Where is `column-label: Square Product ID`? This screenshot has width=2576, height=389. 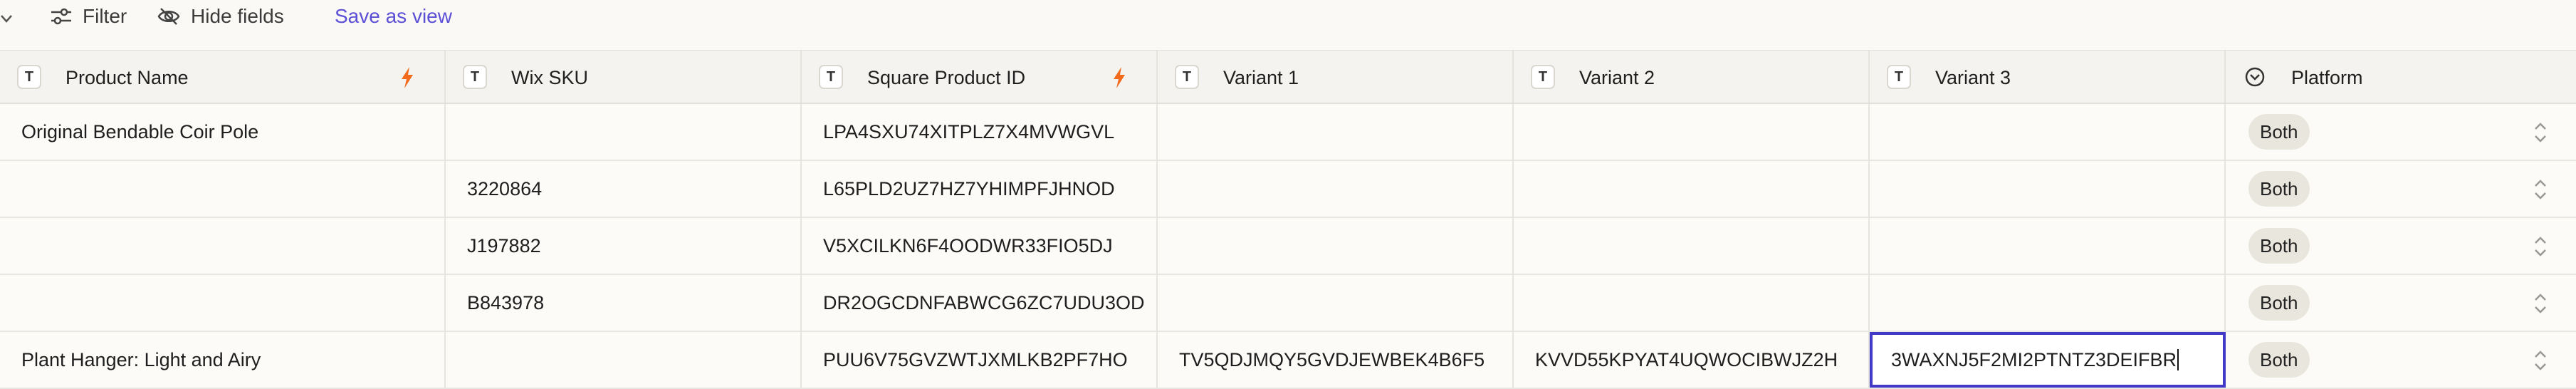
column-label: Square Product ID is located at coordinates (946, 77).